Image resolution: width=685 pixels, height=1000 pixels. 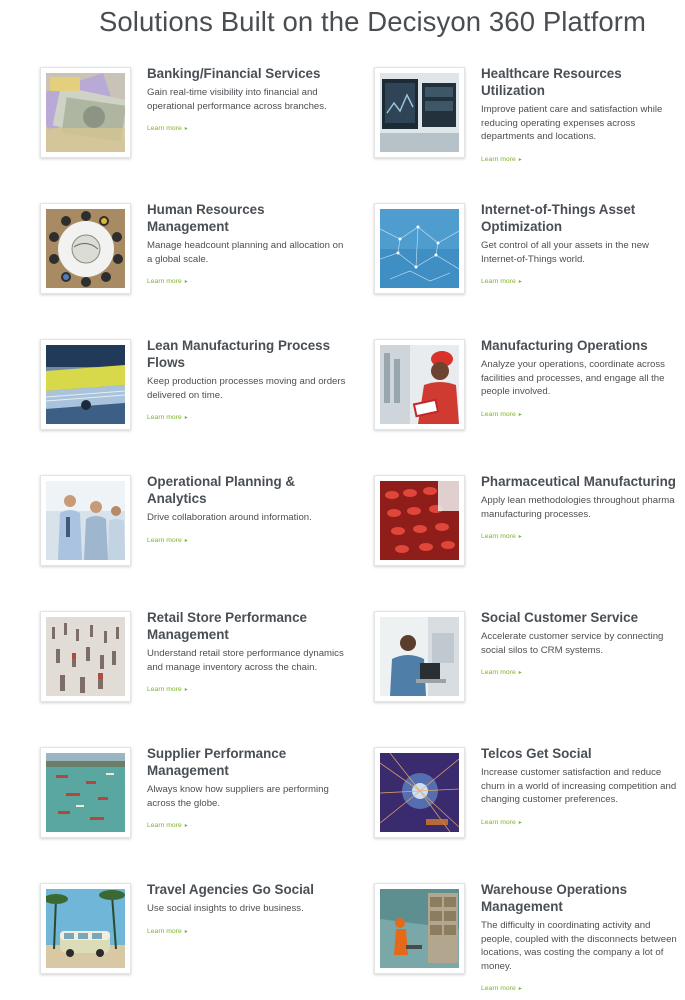 I want to click on solution-title: Social Customer Service, so click(x=560, y=617).